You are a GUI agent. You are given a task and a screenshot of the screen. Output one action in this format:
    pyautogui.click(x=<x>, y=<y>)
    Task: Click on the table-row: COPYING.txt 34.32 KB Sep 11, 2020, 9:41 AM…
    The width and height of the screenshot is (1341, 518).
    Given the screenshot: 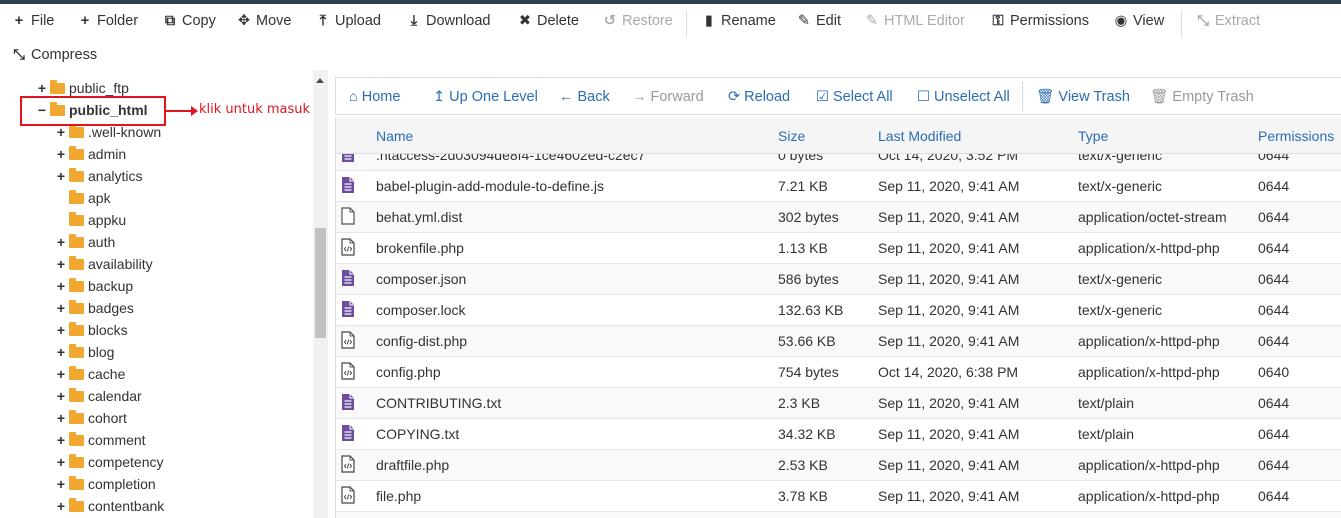 What is the action you would take?
    pyautogui.click(x=838, y=434)
    